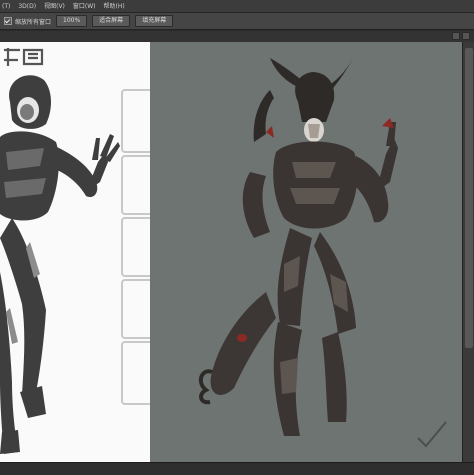  What do you see at coordinates (27, 6) in the screenshot?
I see `menu-item-3d: 3D(D)` at bounding box center [27, 6].